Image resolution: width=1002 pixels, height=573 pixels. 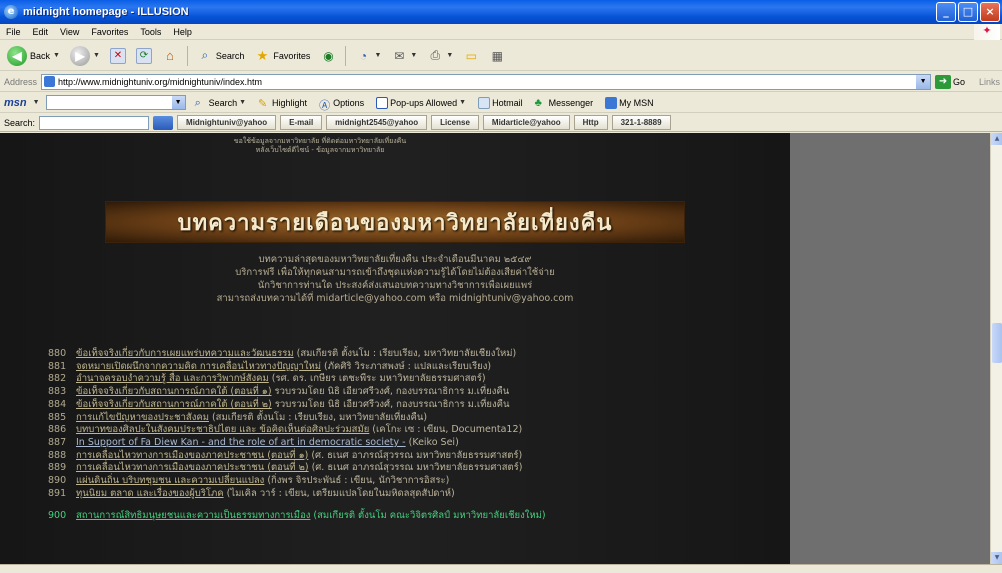 I want to click on options-button: Ⓐ Options, so click(x=341, y=104).